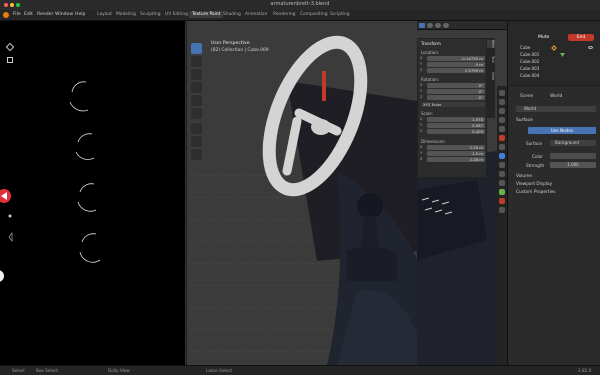  What do you see at coordinates (321, 127) in the screenshot?
I see `steering-hub` at bounding box center [321, 127].